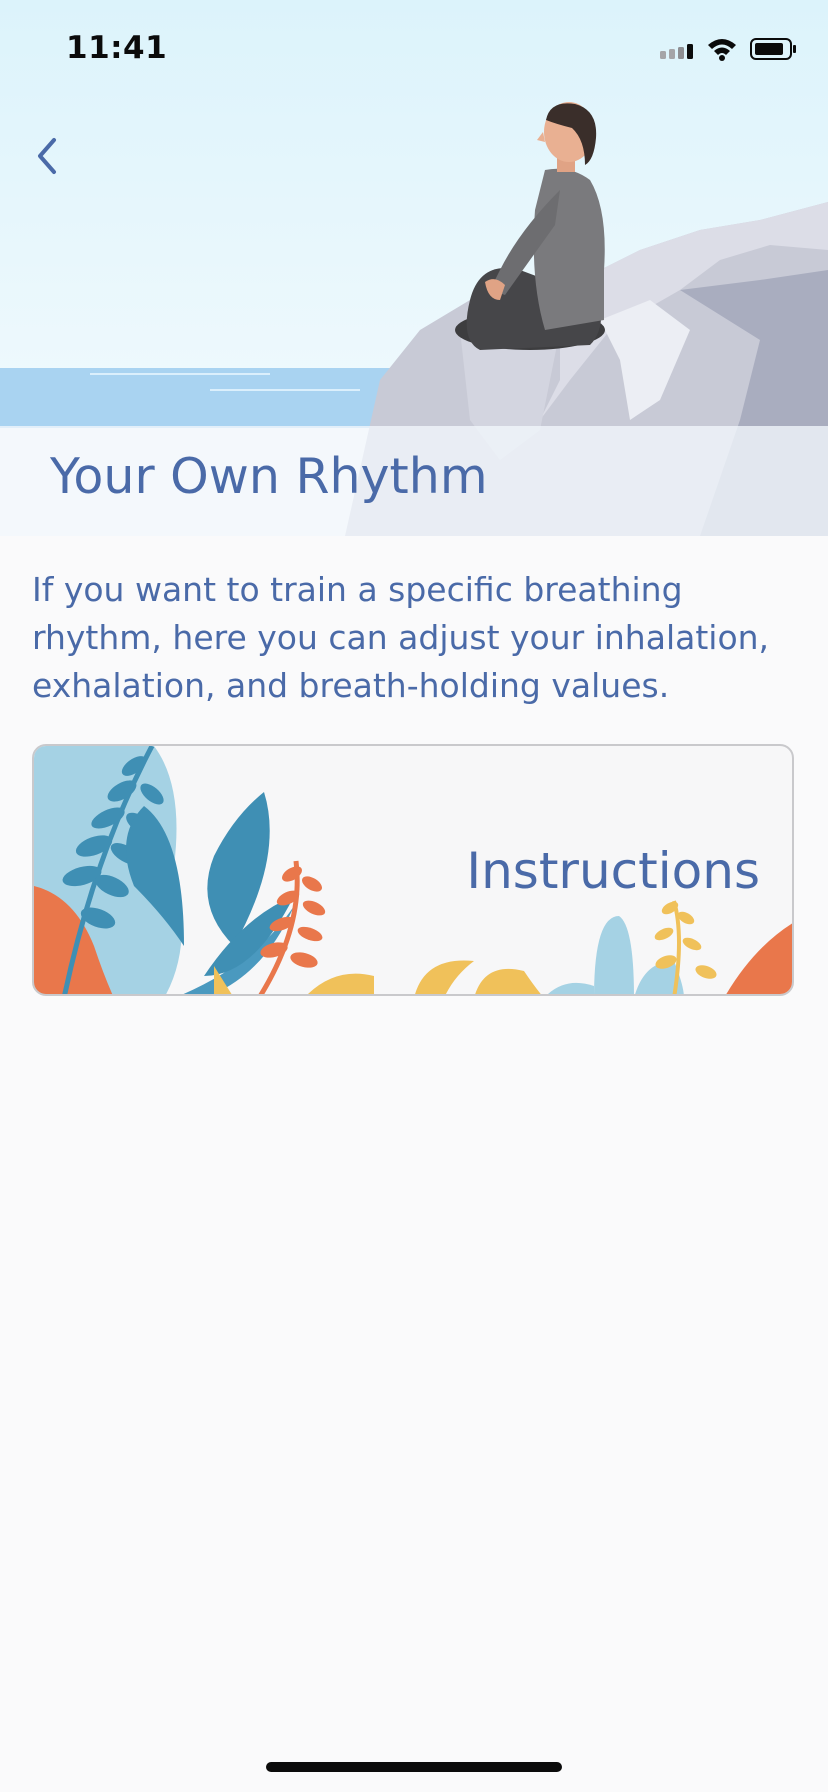 This screenshot has width=828, height=1792. Describe the element at coordinates (414, 50) in the screenshot. I see `status-bar: 11:41` at that location.